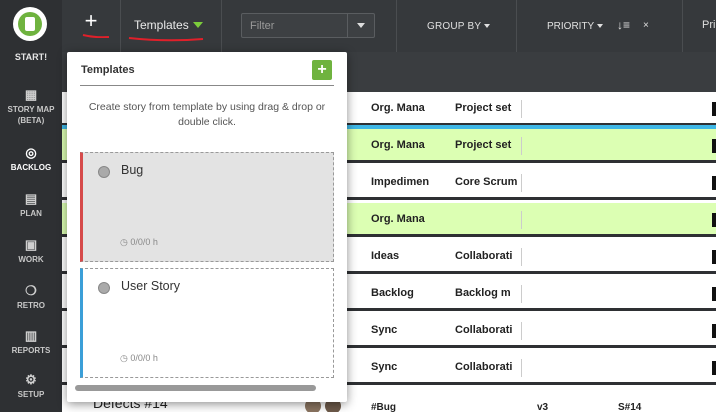  I want to click on row-feature: Backlog m, so click(483, 293).